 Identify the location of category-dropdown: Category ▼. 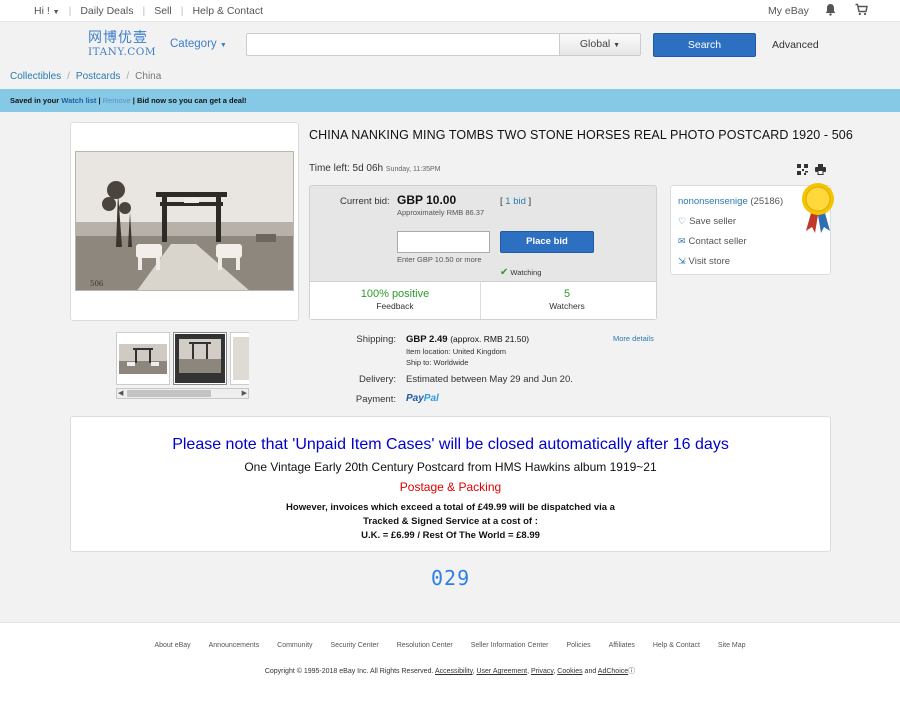
(198, 44).